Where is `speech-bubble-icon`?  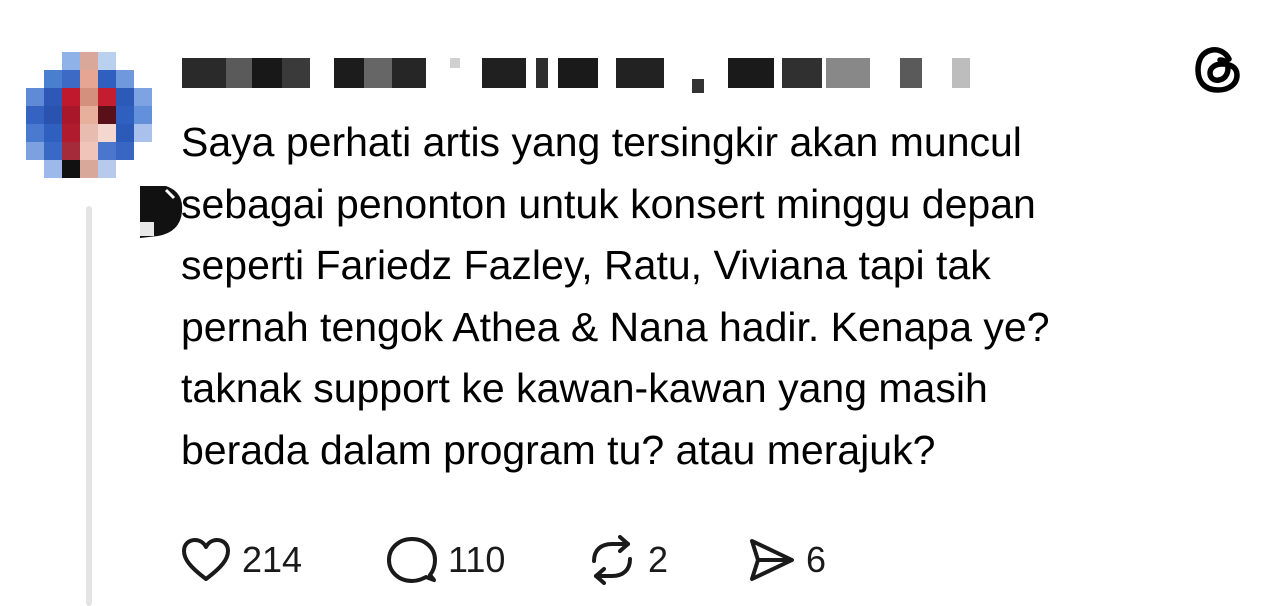 speech-bubble-icon is located at coordinates (412, 560).